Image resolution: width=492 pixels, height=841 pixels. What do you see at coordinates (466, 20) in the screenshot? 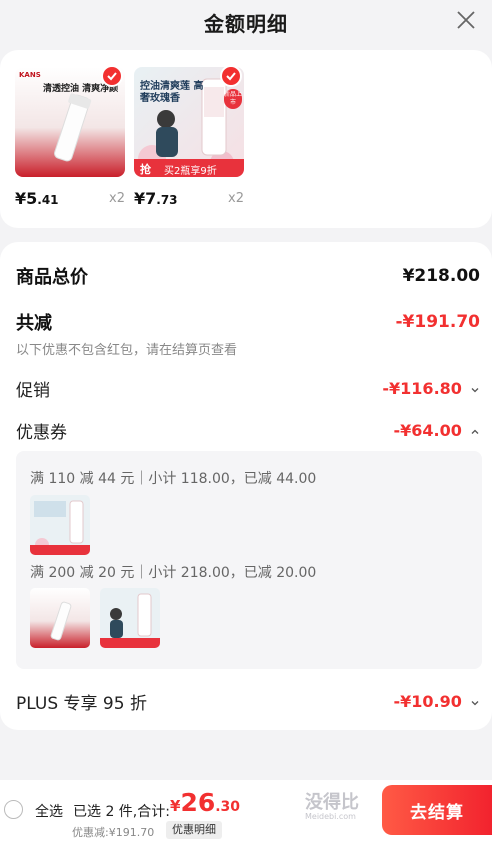
I see `close-icon` at bounding box center [466, 20].